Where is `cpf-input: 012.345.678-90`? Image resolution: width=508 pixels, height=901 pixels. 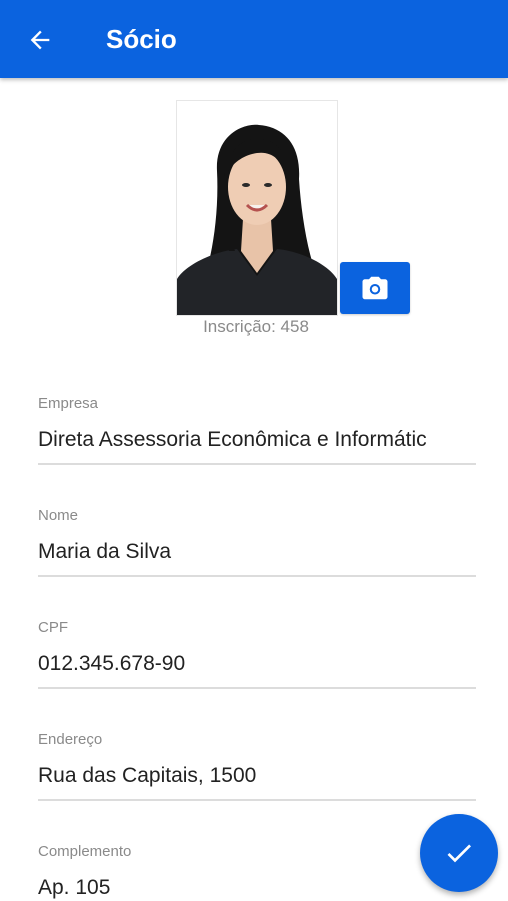 cpf-input: 012.345.678-90 is located at coordinates (257, 664).